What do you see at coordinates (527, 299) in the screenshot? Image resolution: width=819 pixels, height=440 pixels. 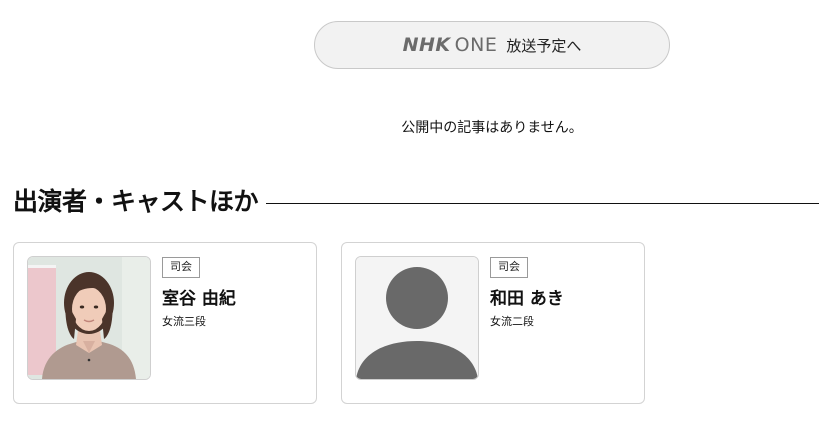 I see `cast-name: 和田 あき` at bounding box center [527, 299].